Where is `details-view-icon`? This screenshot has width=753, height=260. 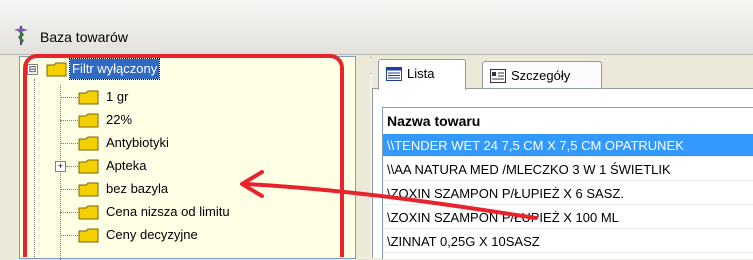
details-view-icon is located at coordinates (498, 76).